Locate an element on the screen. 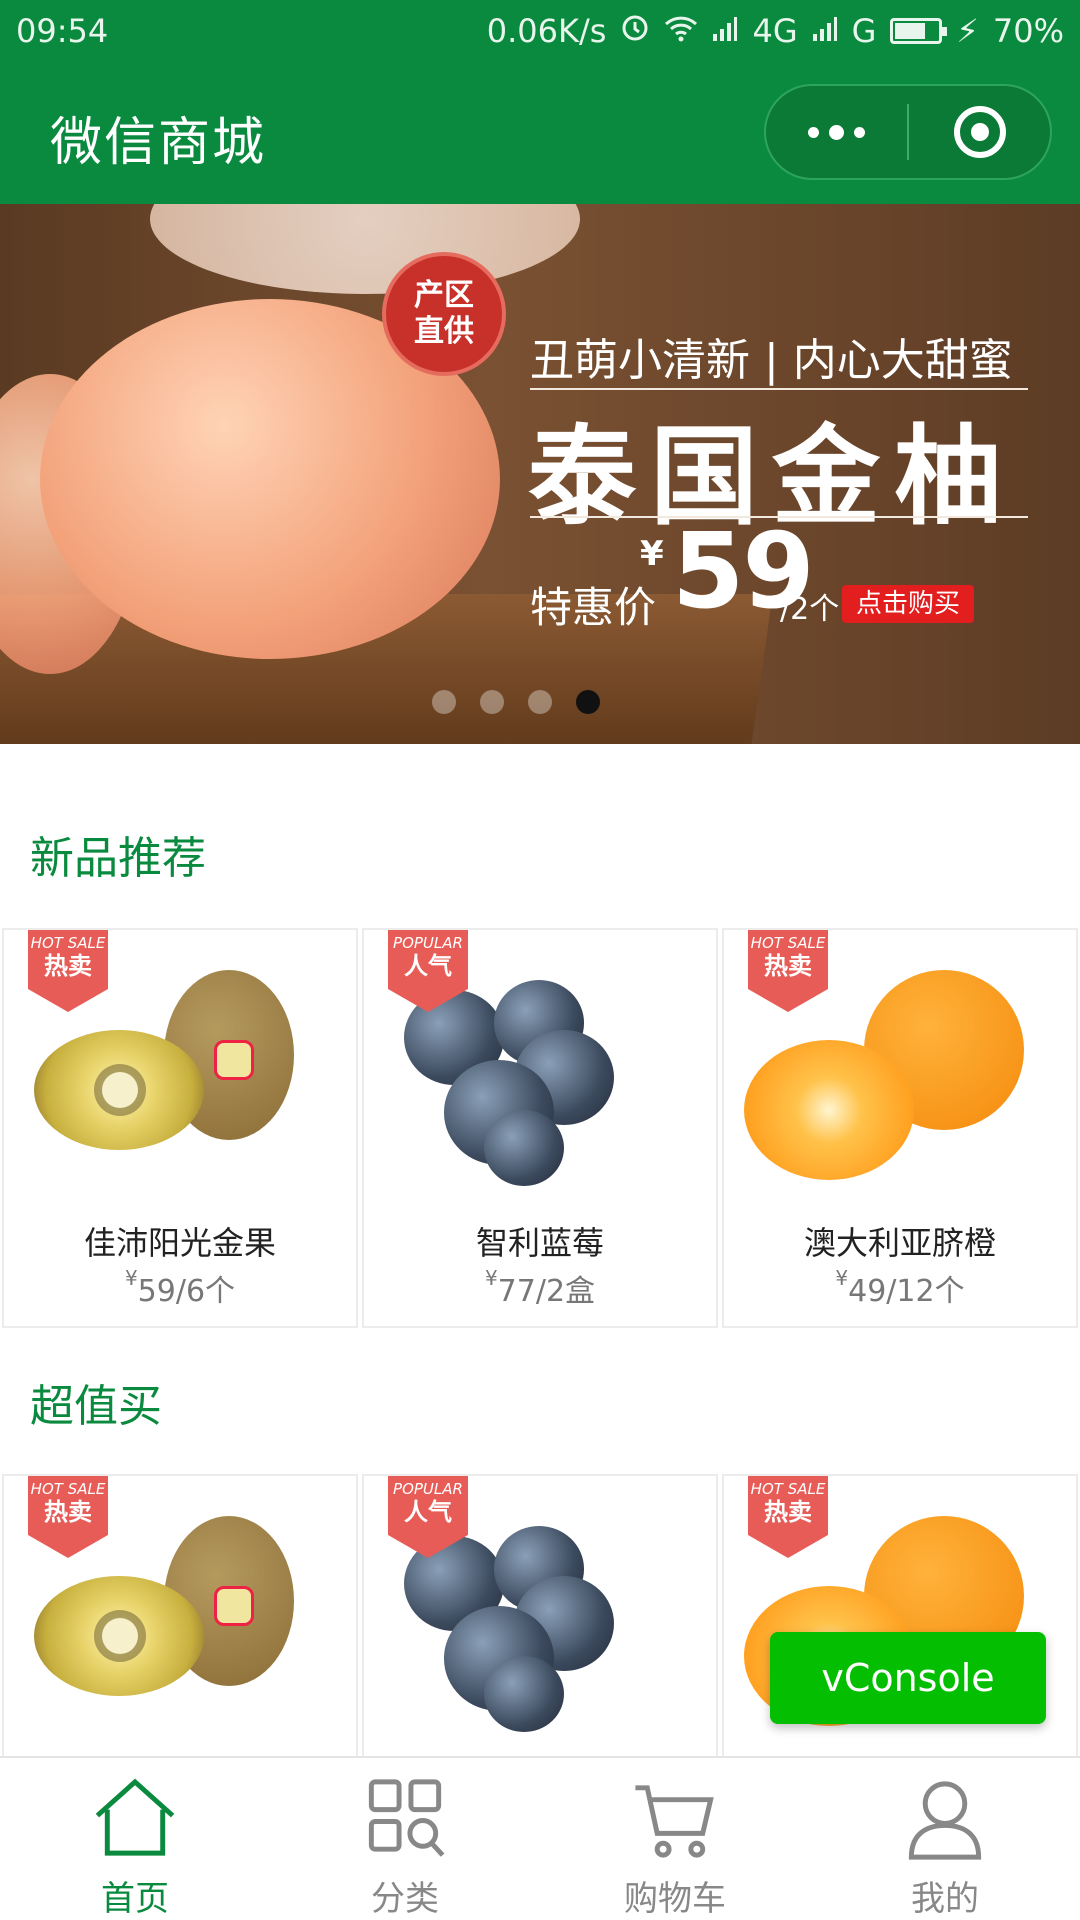  close-mini-program-button is located at coordinates (979, 132).